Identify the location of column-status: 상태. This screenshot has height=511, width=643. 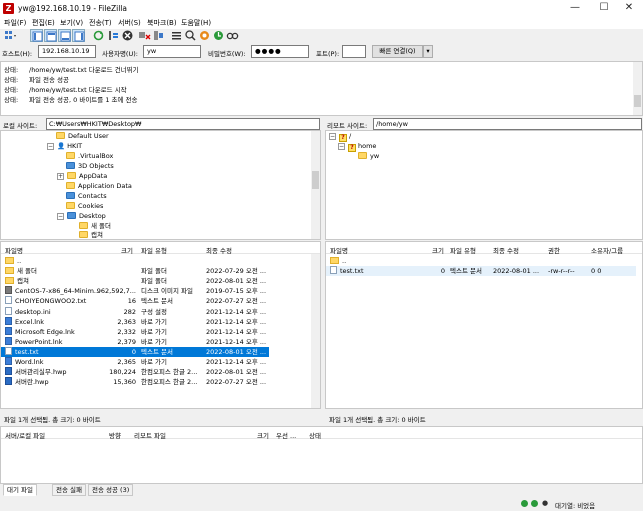
(315, 435).